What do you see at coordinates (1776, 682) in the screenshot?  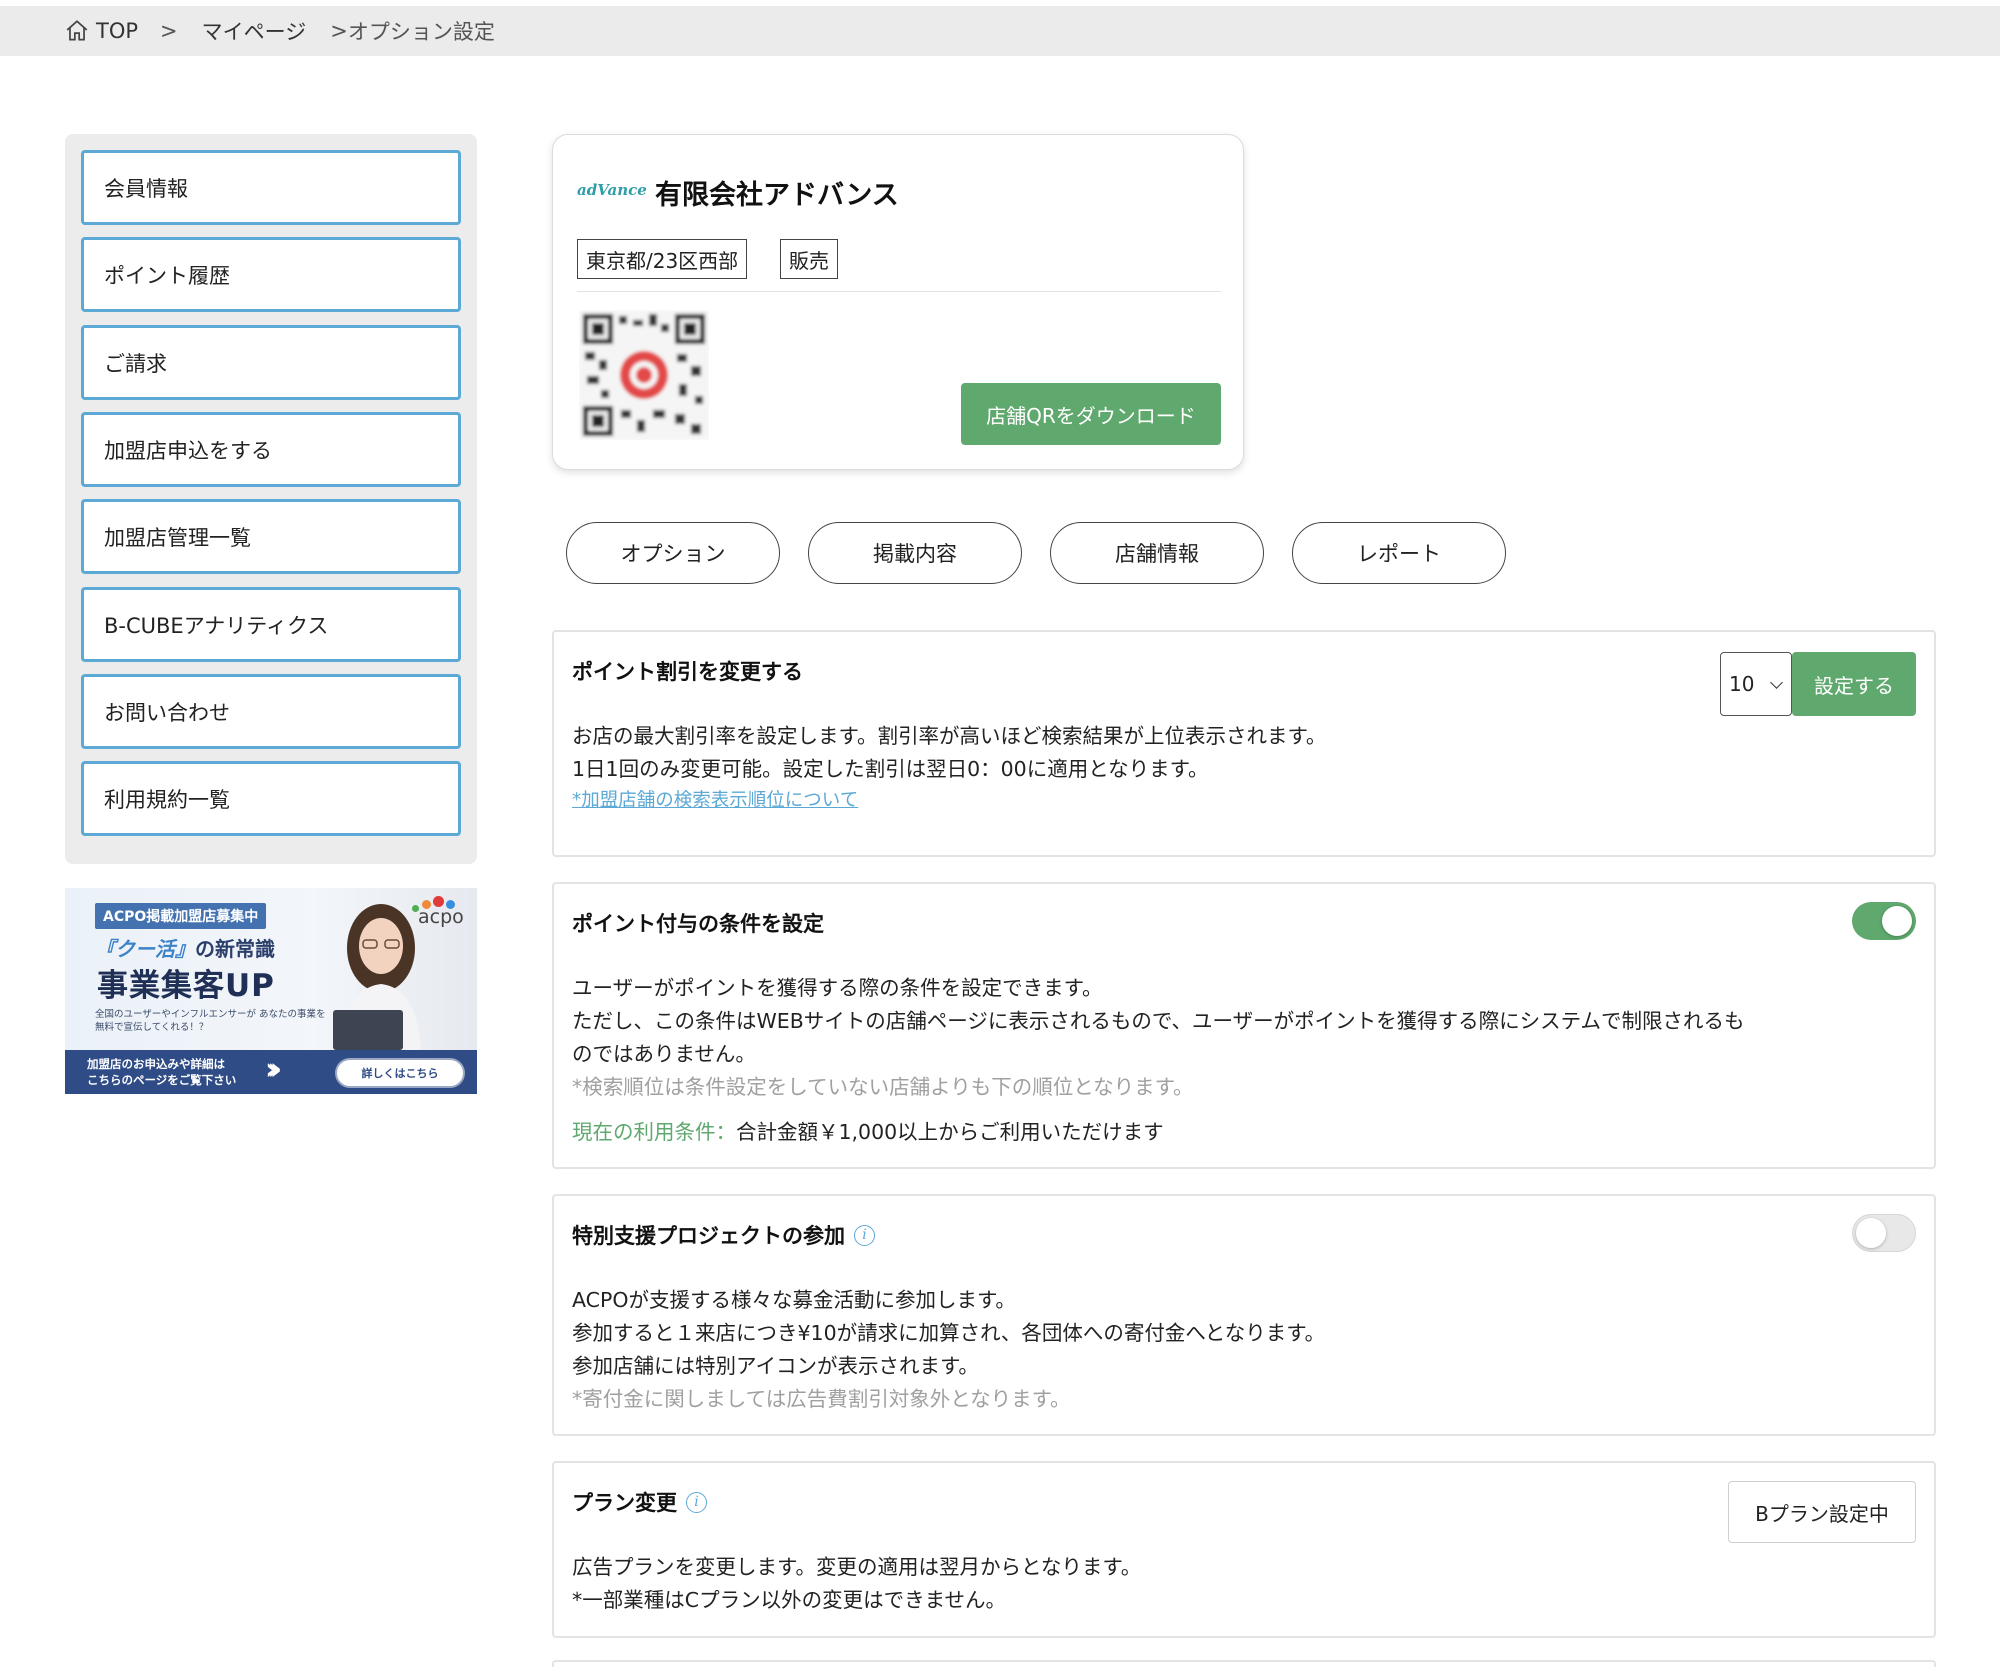 I see `chevron-down-icon` at bounding box center [1776, 682].